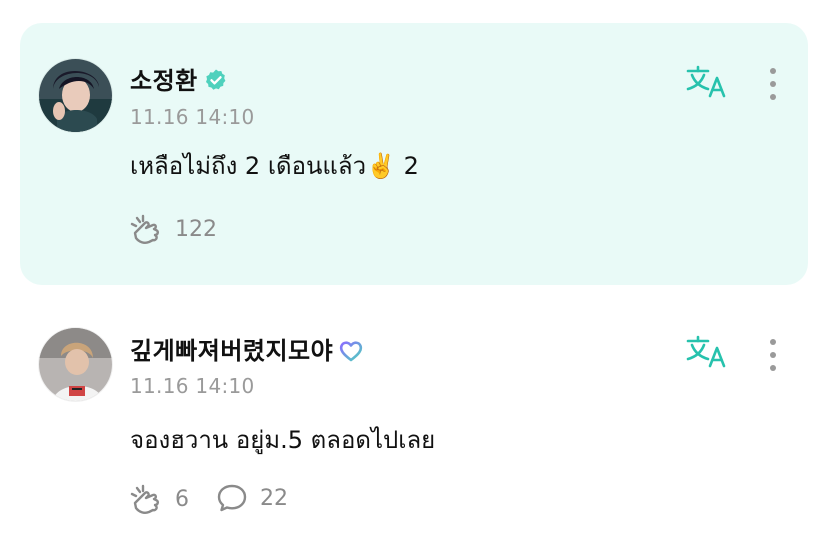 The image size is (828, 553). Describe the element at coordinates (179, 79) in the screenshot. I see `author-name: 소정환` at that location.